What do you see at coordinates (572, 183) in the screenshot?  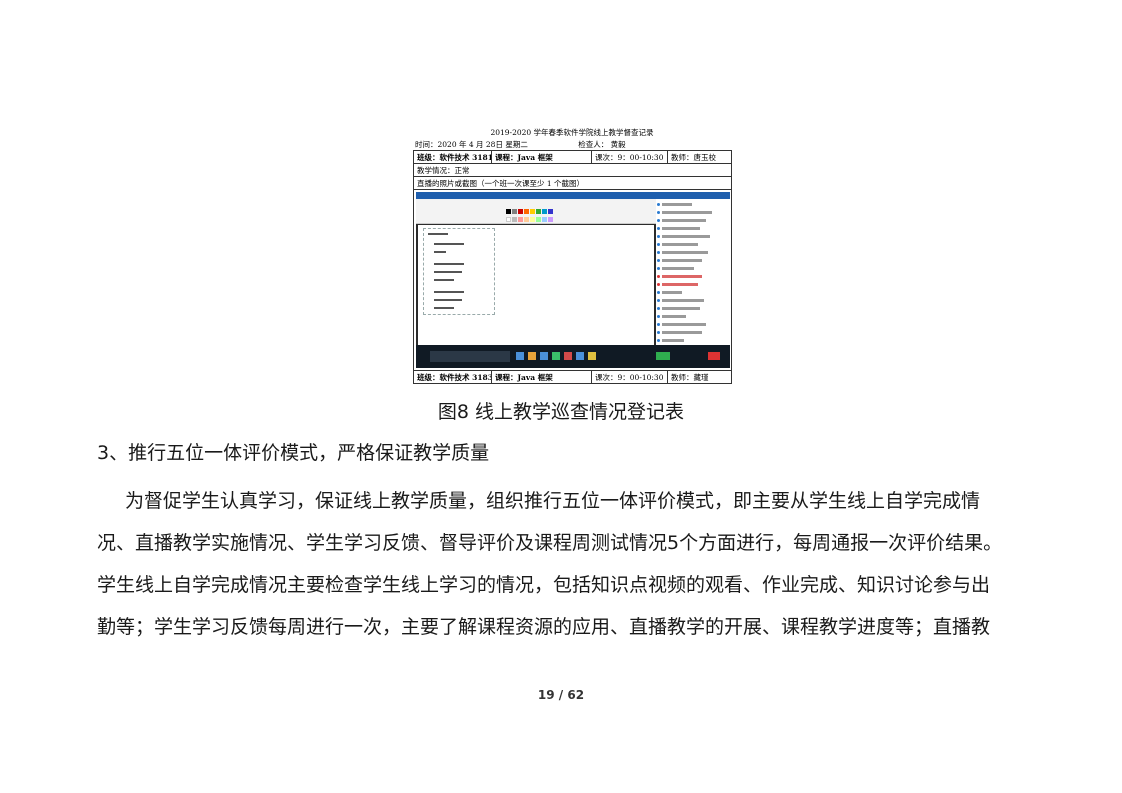 I see `form-photo-label: 直播的照片或截图（一个班一次课至少 1 个截图）` at bounding box center [572, 183].